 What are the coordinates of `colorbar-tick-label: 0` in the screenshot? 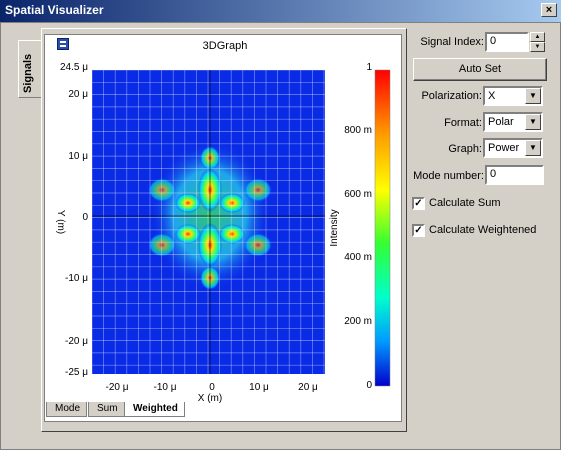 It's located at (369, 385).